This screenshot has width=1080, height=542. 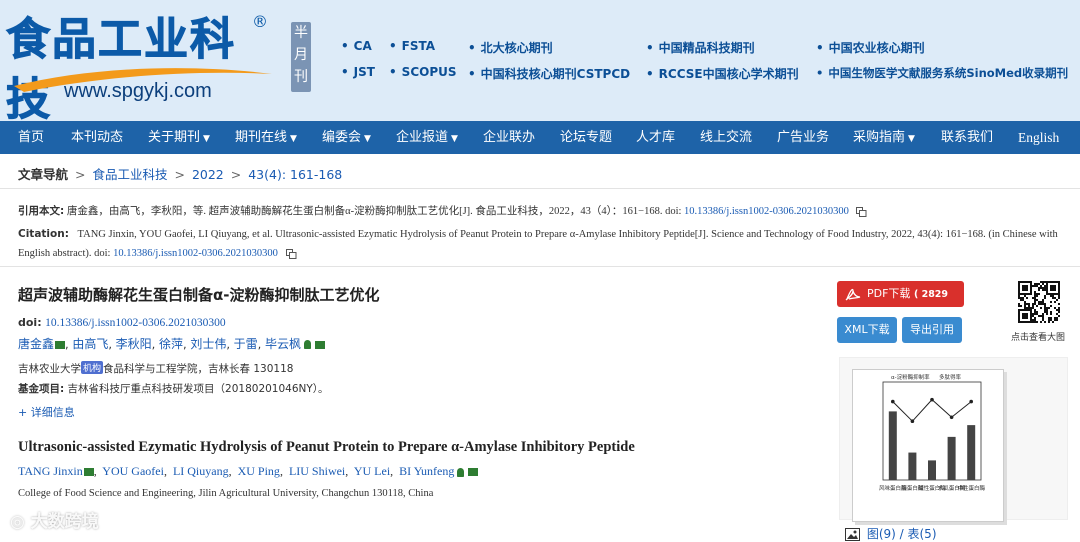 I want to click on nav-label: English, so click(x=1039, y=137).